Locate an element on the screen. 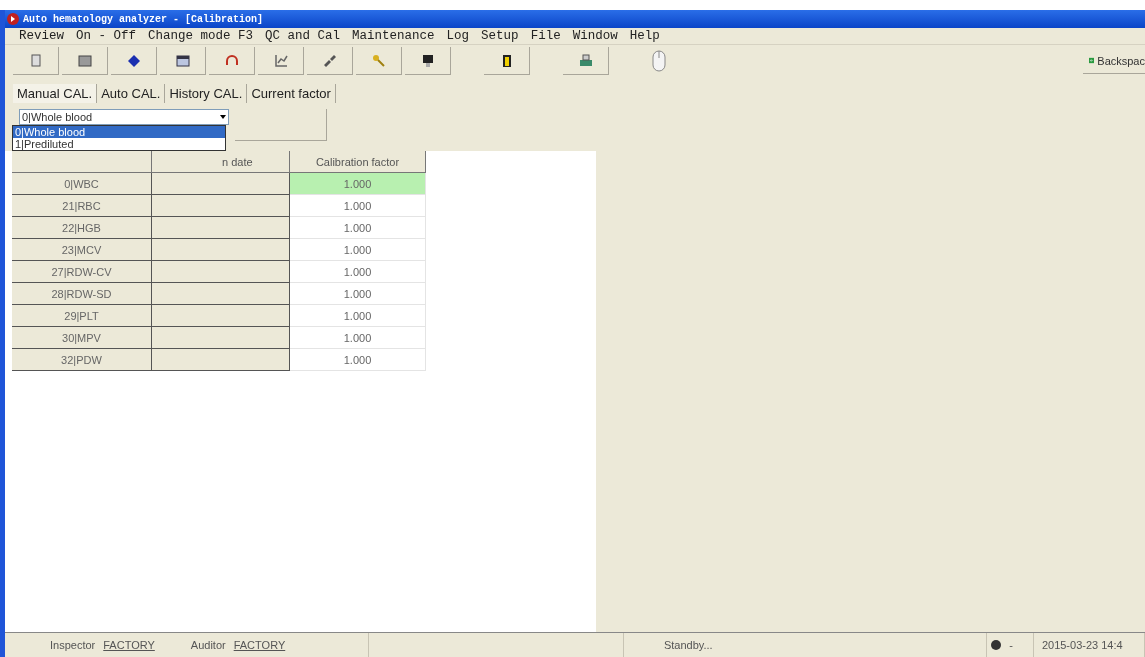 The image size is (1145, 657). menu-item: Setup is located at coordinates (500, 36).